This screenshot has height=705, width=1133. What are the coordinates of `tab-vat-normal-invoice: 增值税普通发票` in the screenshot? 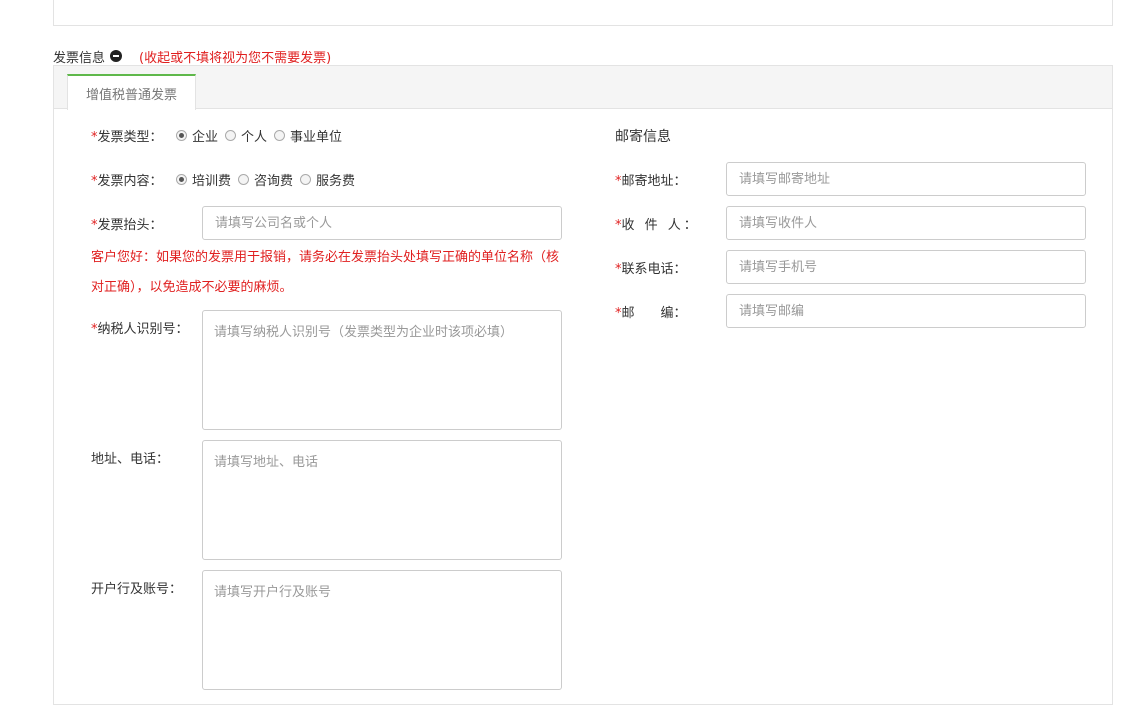 It's located at (131, 92).